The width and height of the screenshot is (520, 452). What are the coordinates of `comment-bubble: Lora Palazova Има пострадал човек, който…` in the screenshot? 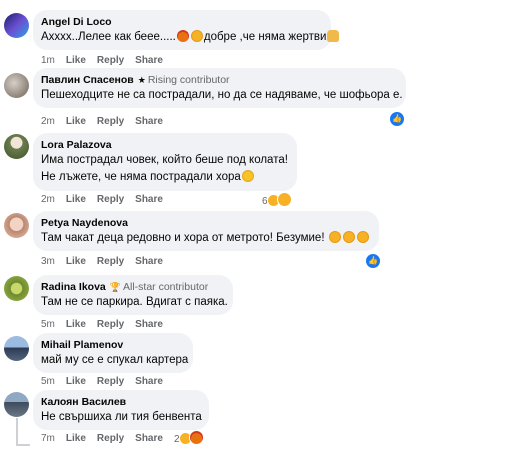 It's located at (165, 162).